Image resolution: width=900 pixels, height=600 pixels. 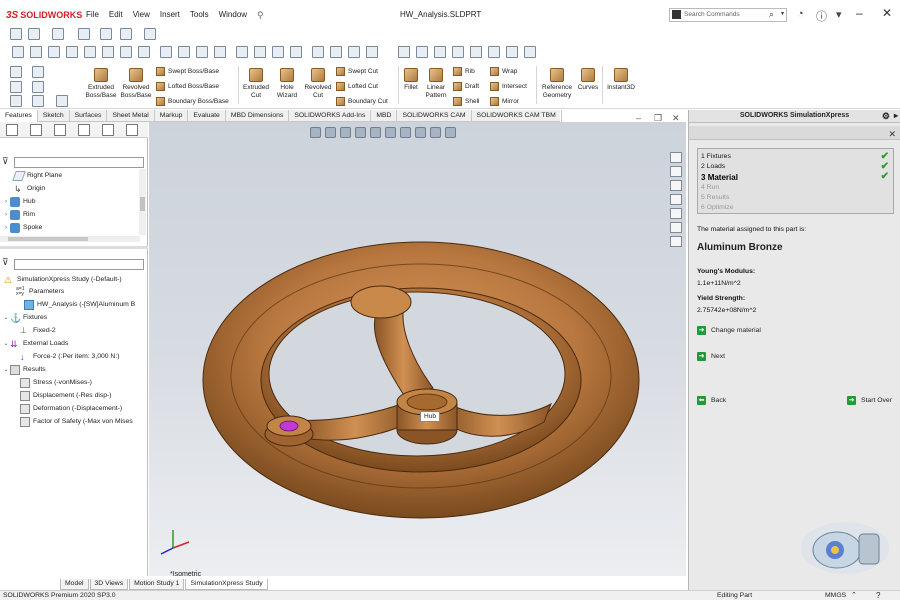 What do you see at coordinates (676, 241) in the screenshot?
I see `simulationxpress-tab-icon` at bounding box center [676, 241].